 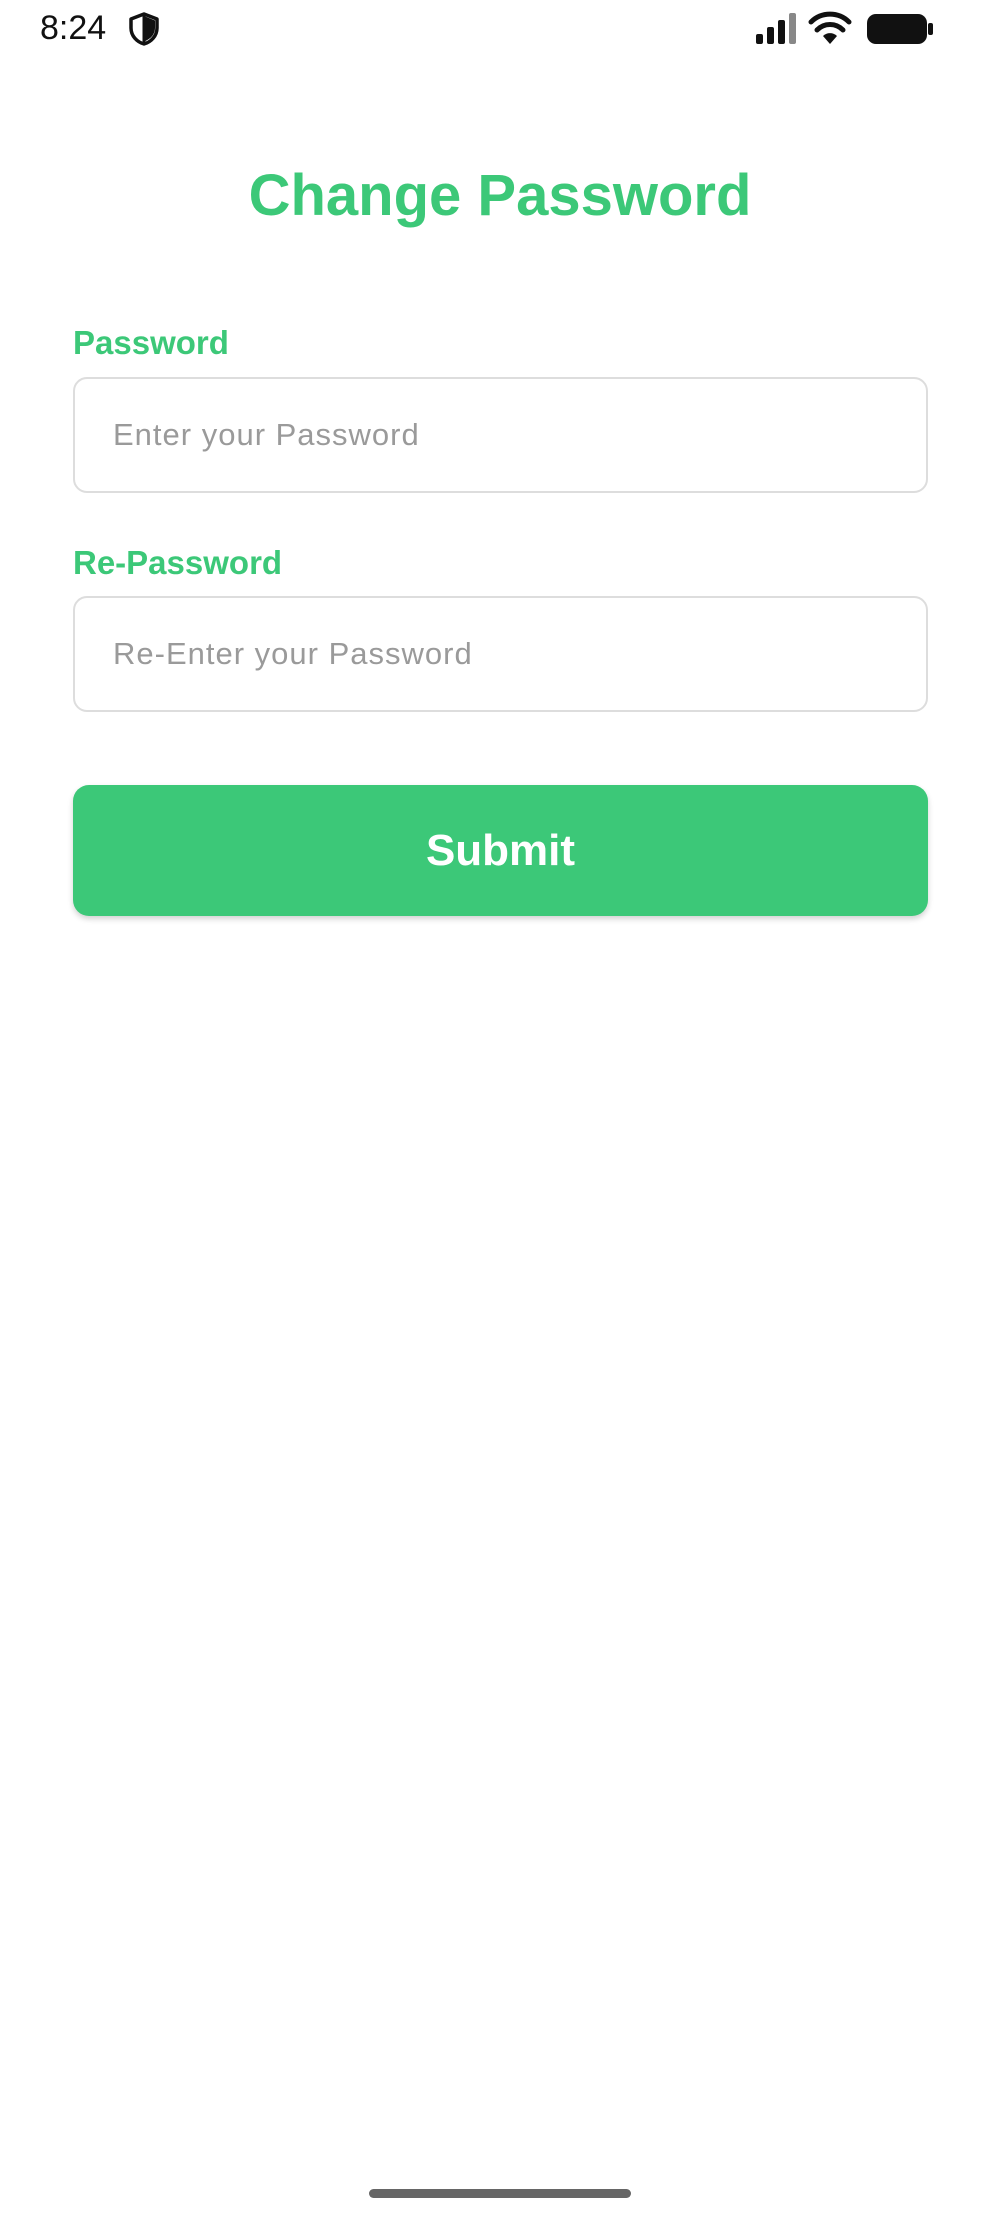 I want to click on battery-icon, so click(x=900, y=29).